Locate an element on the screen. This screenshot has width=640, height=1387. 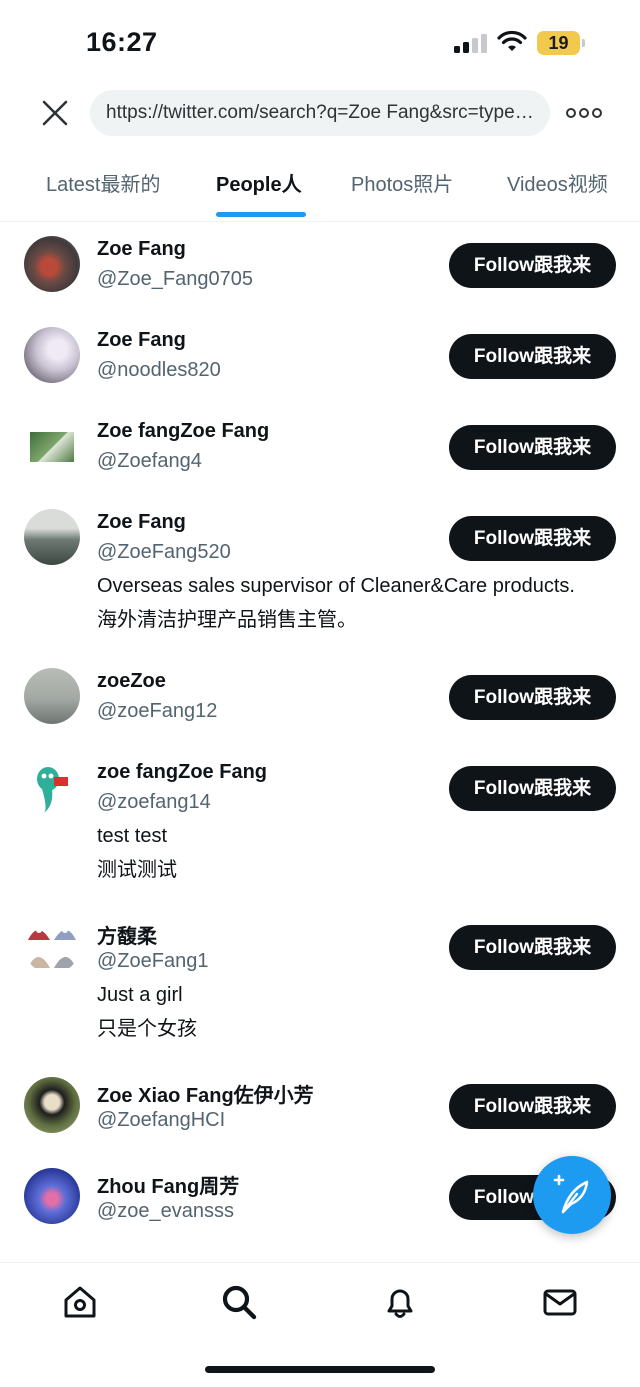
compose-post-button is located at coordinates (572, 1195).